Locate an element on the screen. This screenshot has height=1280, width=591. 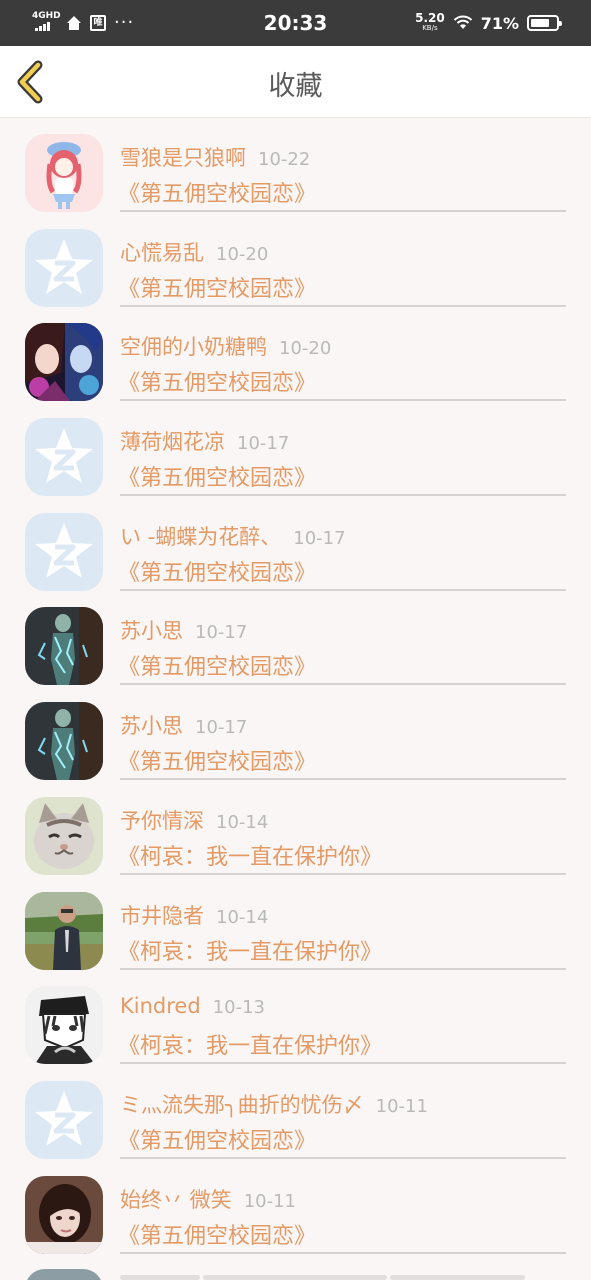
next-list-item-partial is located at coordinates (295, 1267).